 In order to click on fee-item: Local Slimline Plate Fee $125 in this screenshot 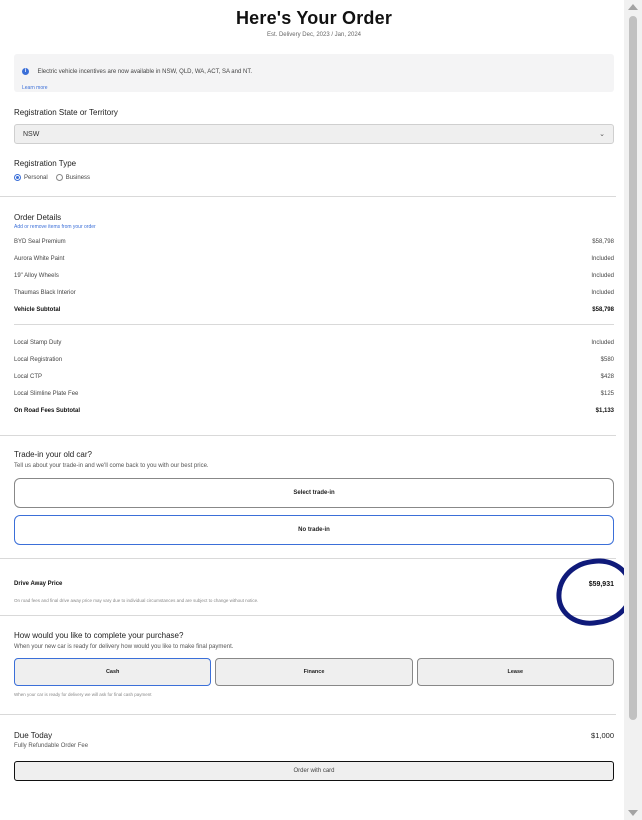, I will do `click(314, 393)`.